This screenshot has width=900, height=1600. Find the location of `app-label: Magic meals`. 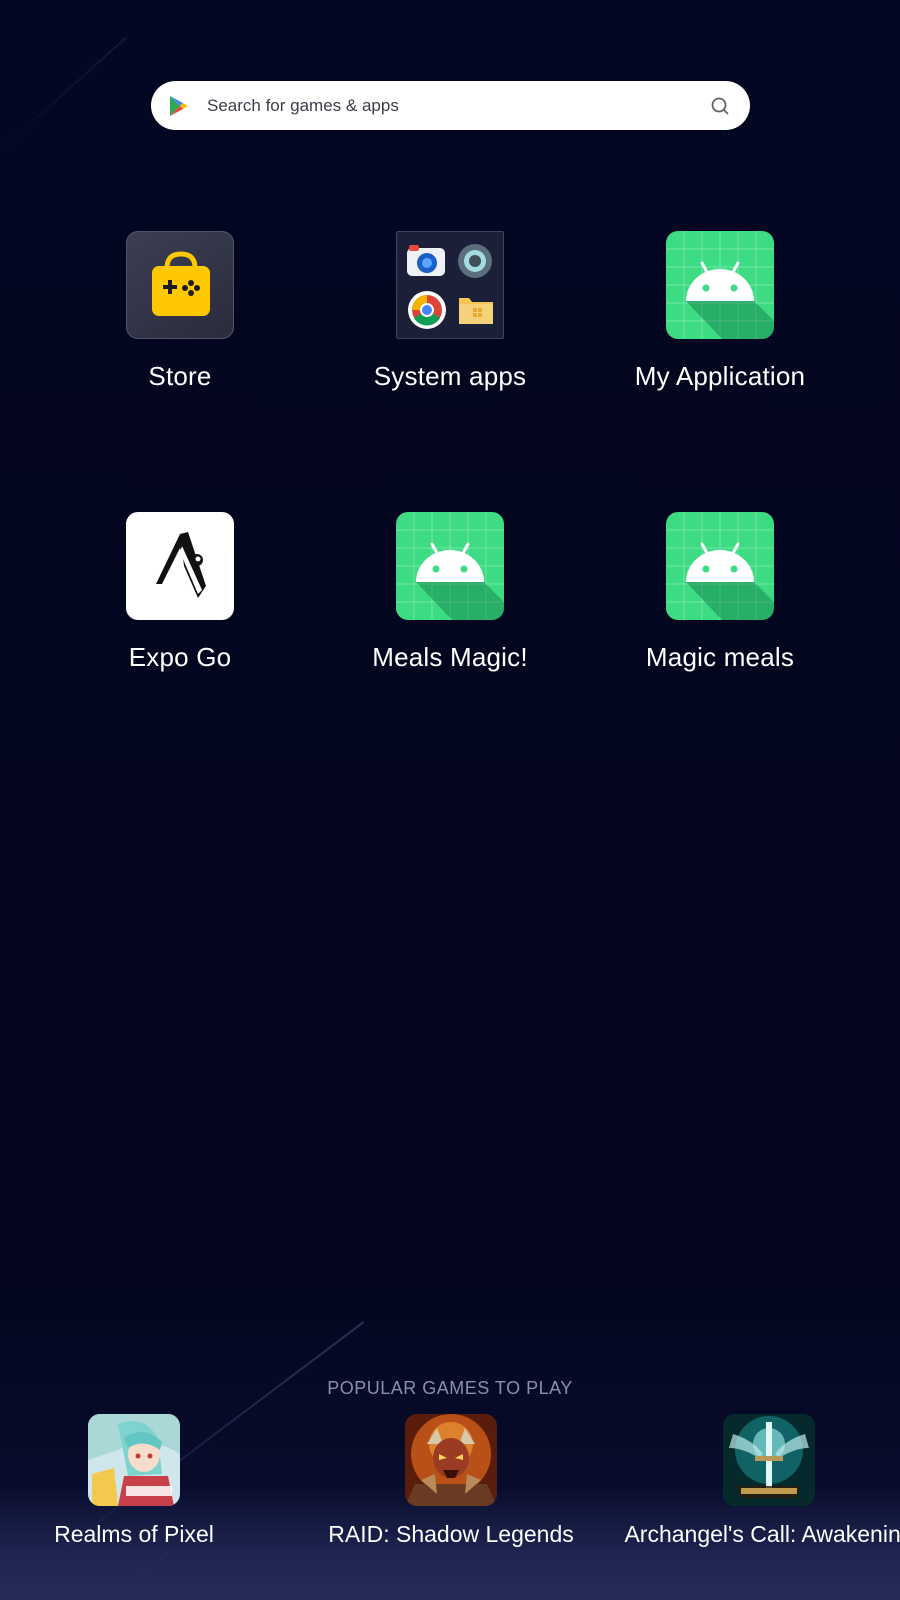

app-label: Magic meals is located at coordinates (720, 657).